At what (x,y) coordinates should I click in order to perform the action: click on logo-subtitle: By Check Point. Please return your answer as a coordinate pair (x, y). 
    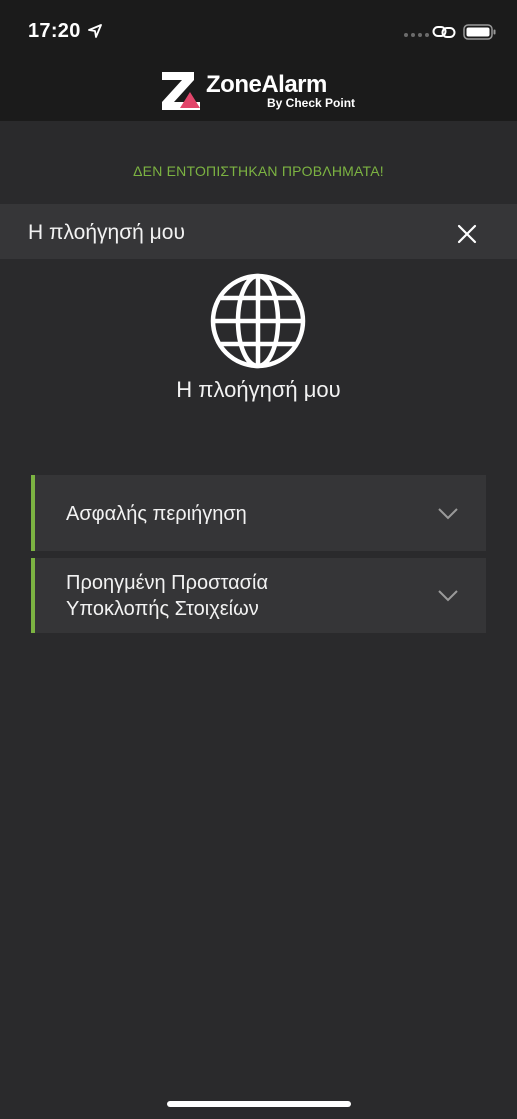
    Looking at the image, I should click on (311, 103).